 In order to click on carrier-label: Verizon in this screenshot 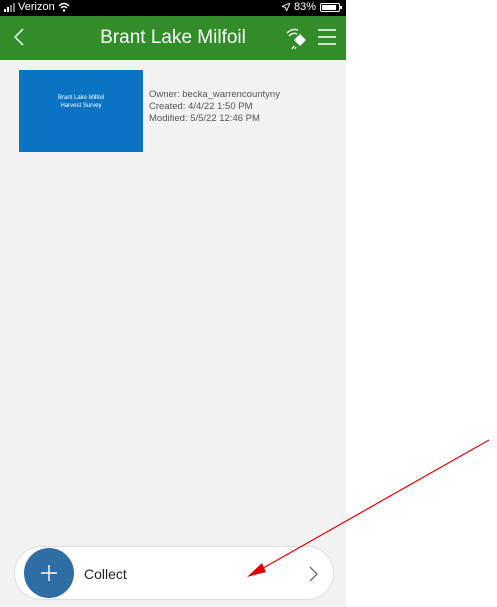, I will do `click(36, 7)`.